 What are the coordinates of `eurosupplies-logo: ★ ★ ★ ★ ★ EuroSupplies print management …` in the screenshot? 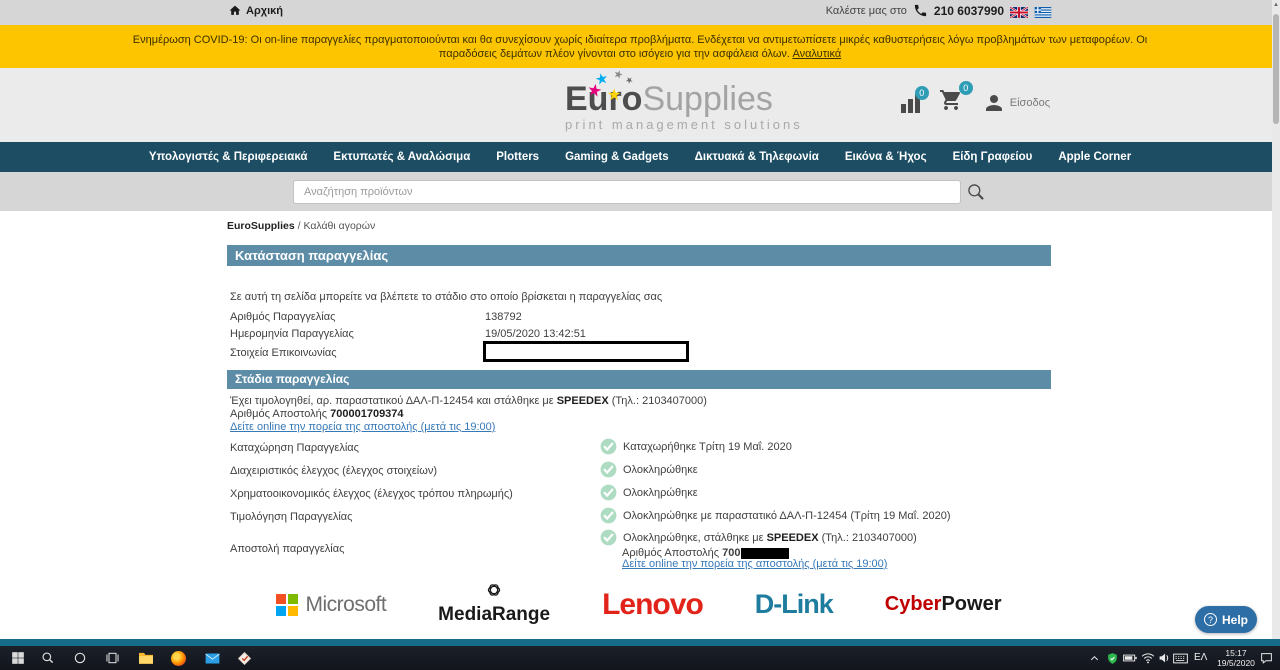 It's located at (684, 100).